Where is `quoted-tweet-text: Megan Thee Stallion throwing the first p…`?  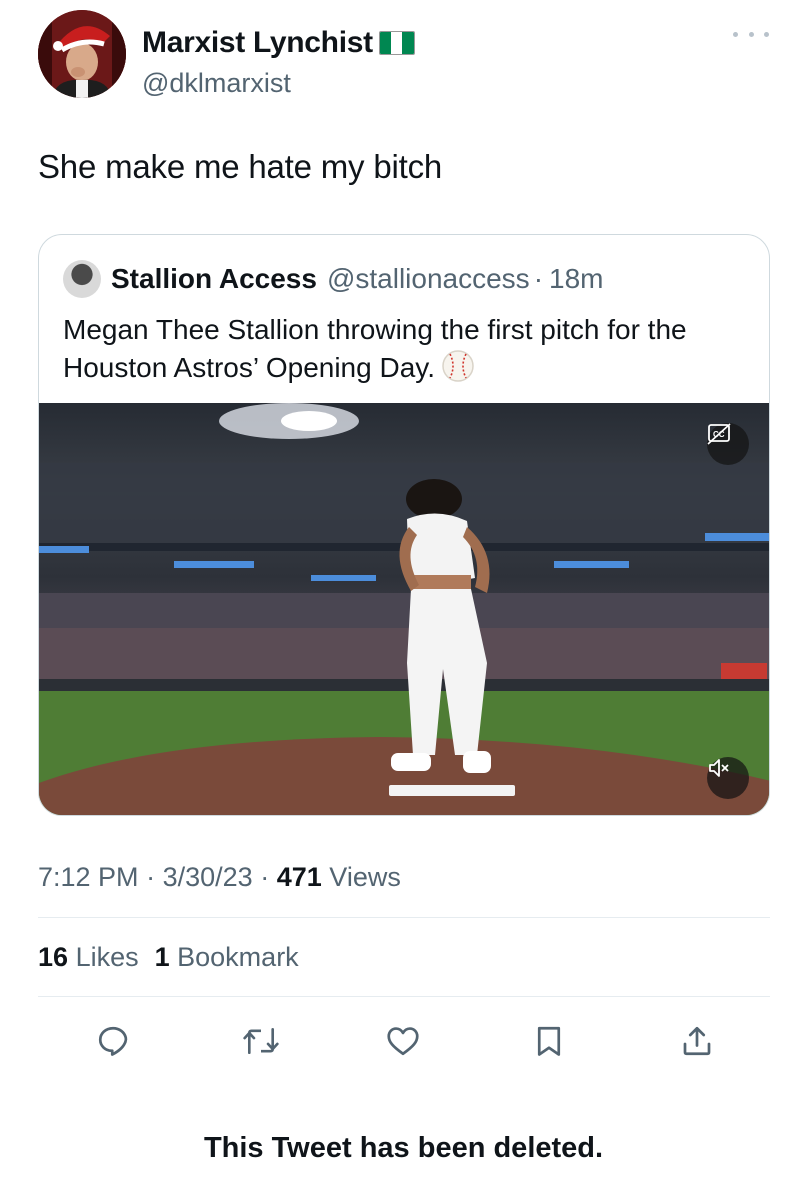
quoted-tweet-text: Megan Thee Stallion throwing the first p… is located at coordinates (403, 352).